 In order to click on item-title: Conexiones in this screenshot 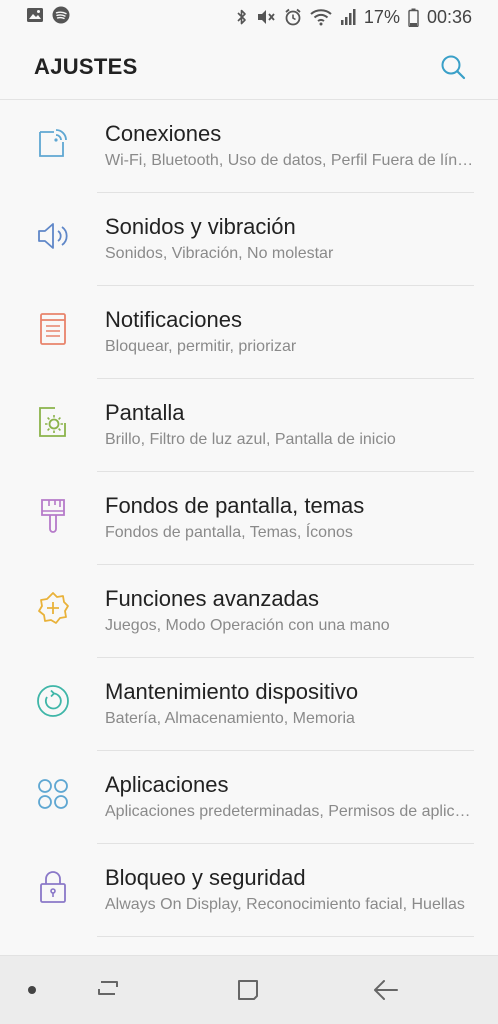, I will do `click(163, 133)`.